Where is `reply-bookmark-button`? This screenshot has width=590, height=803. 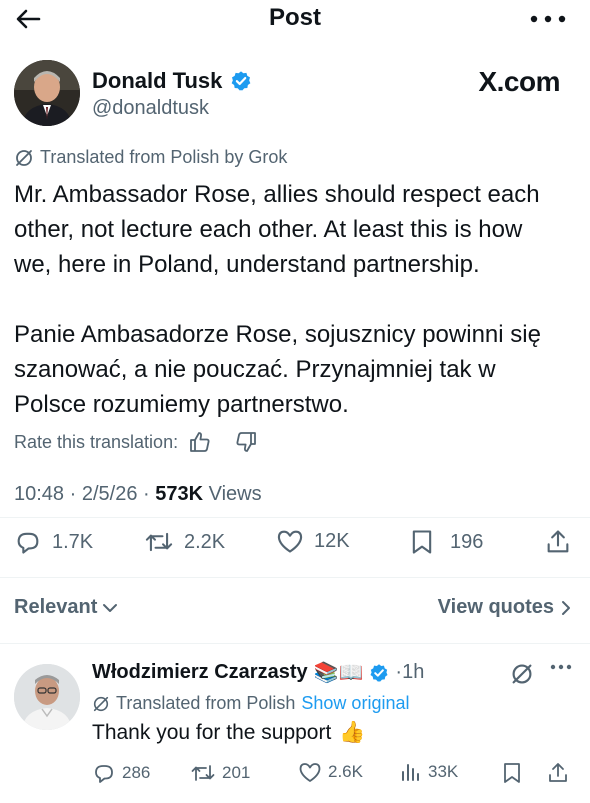 reply-bookmark-button is located at coordinates (512, 773).